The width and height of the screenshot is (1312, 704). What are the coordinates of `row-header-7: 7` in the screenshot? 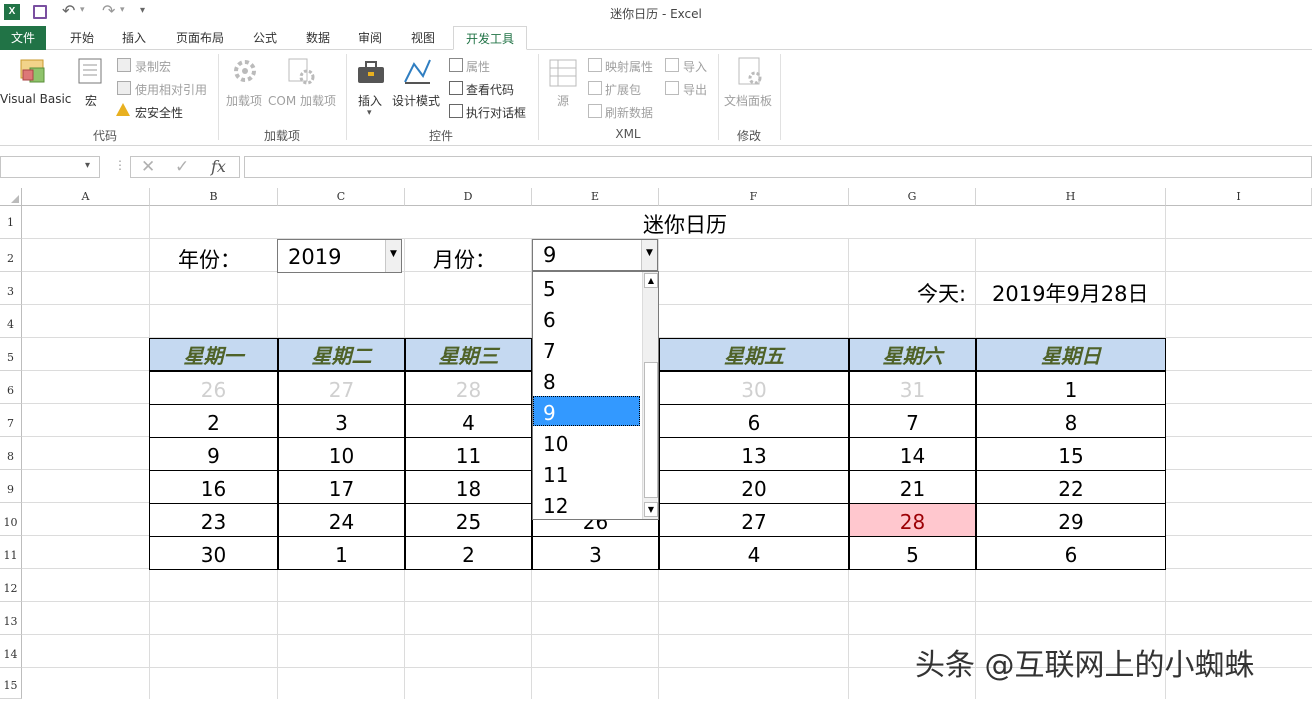 It's located at (11, 420).